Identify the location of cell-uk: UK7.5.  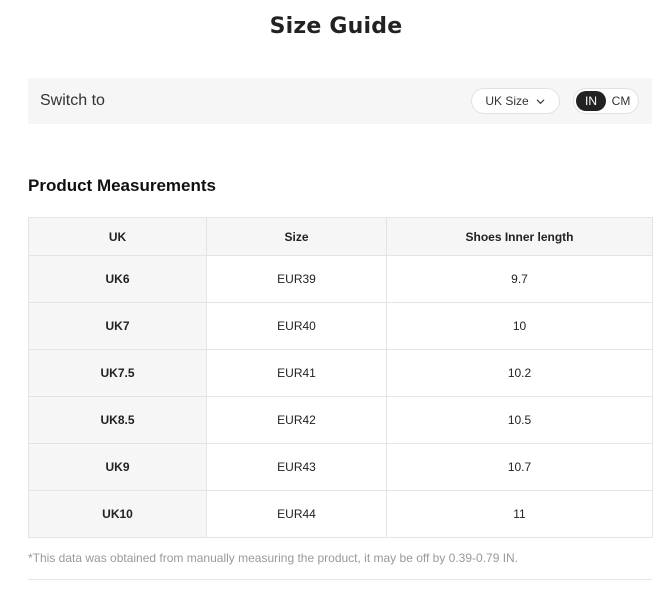
(117, 373).